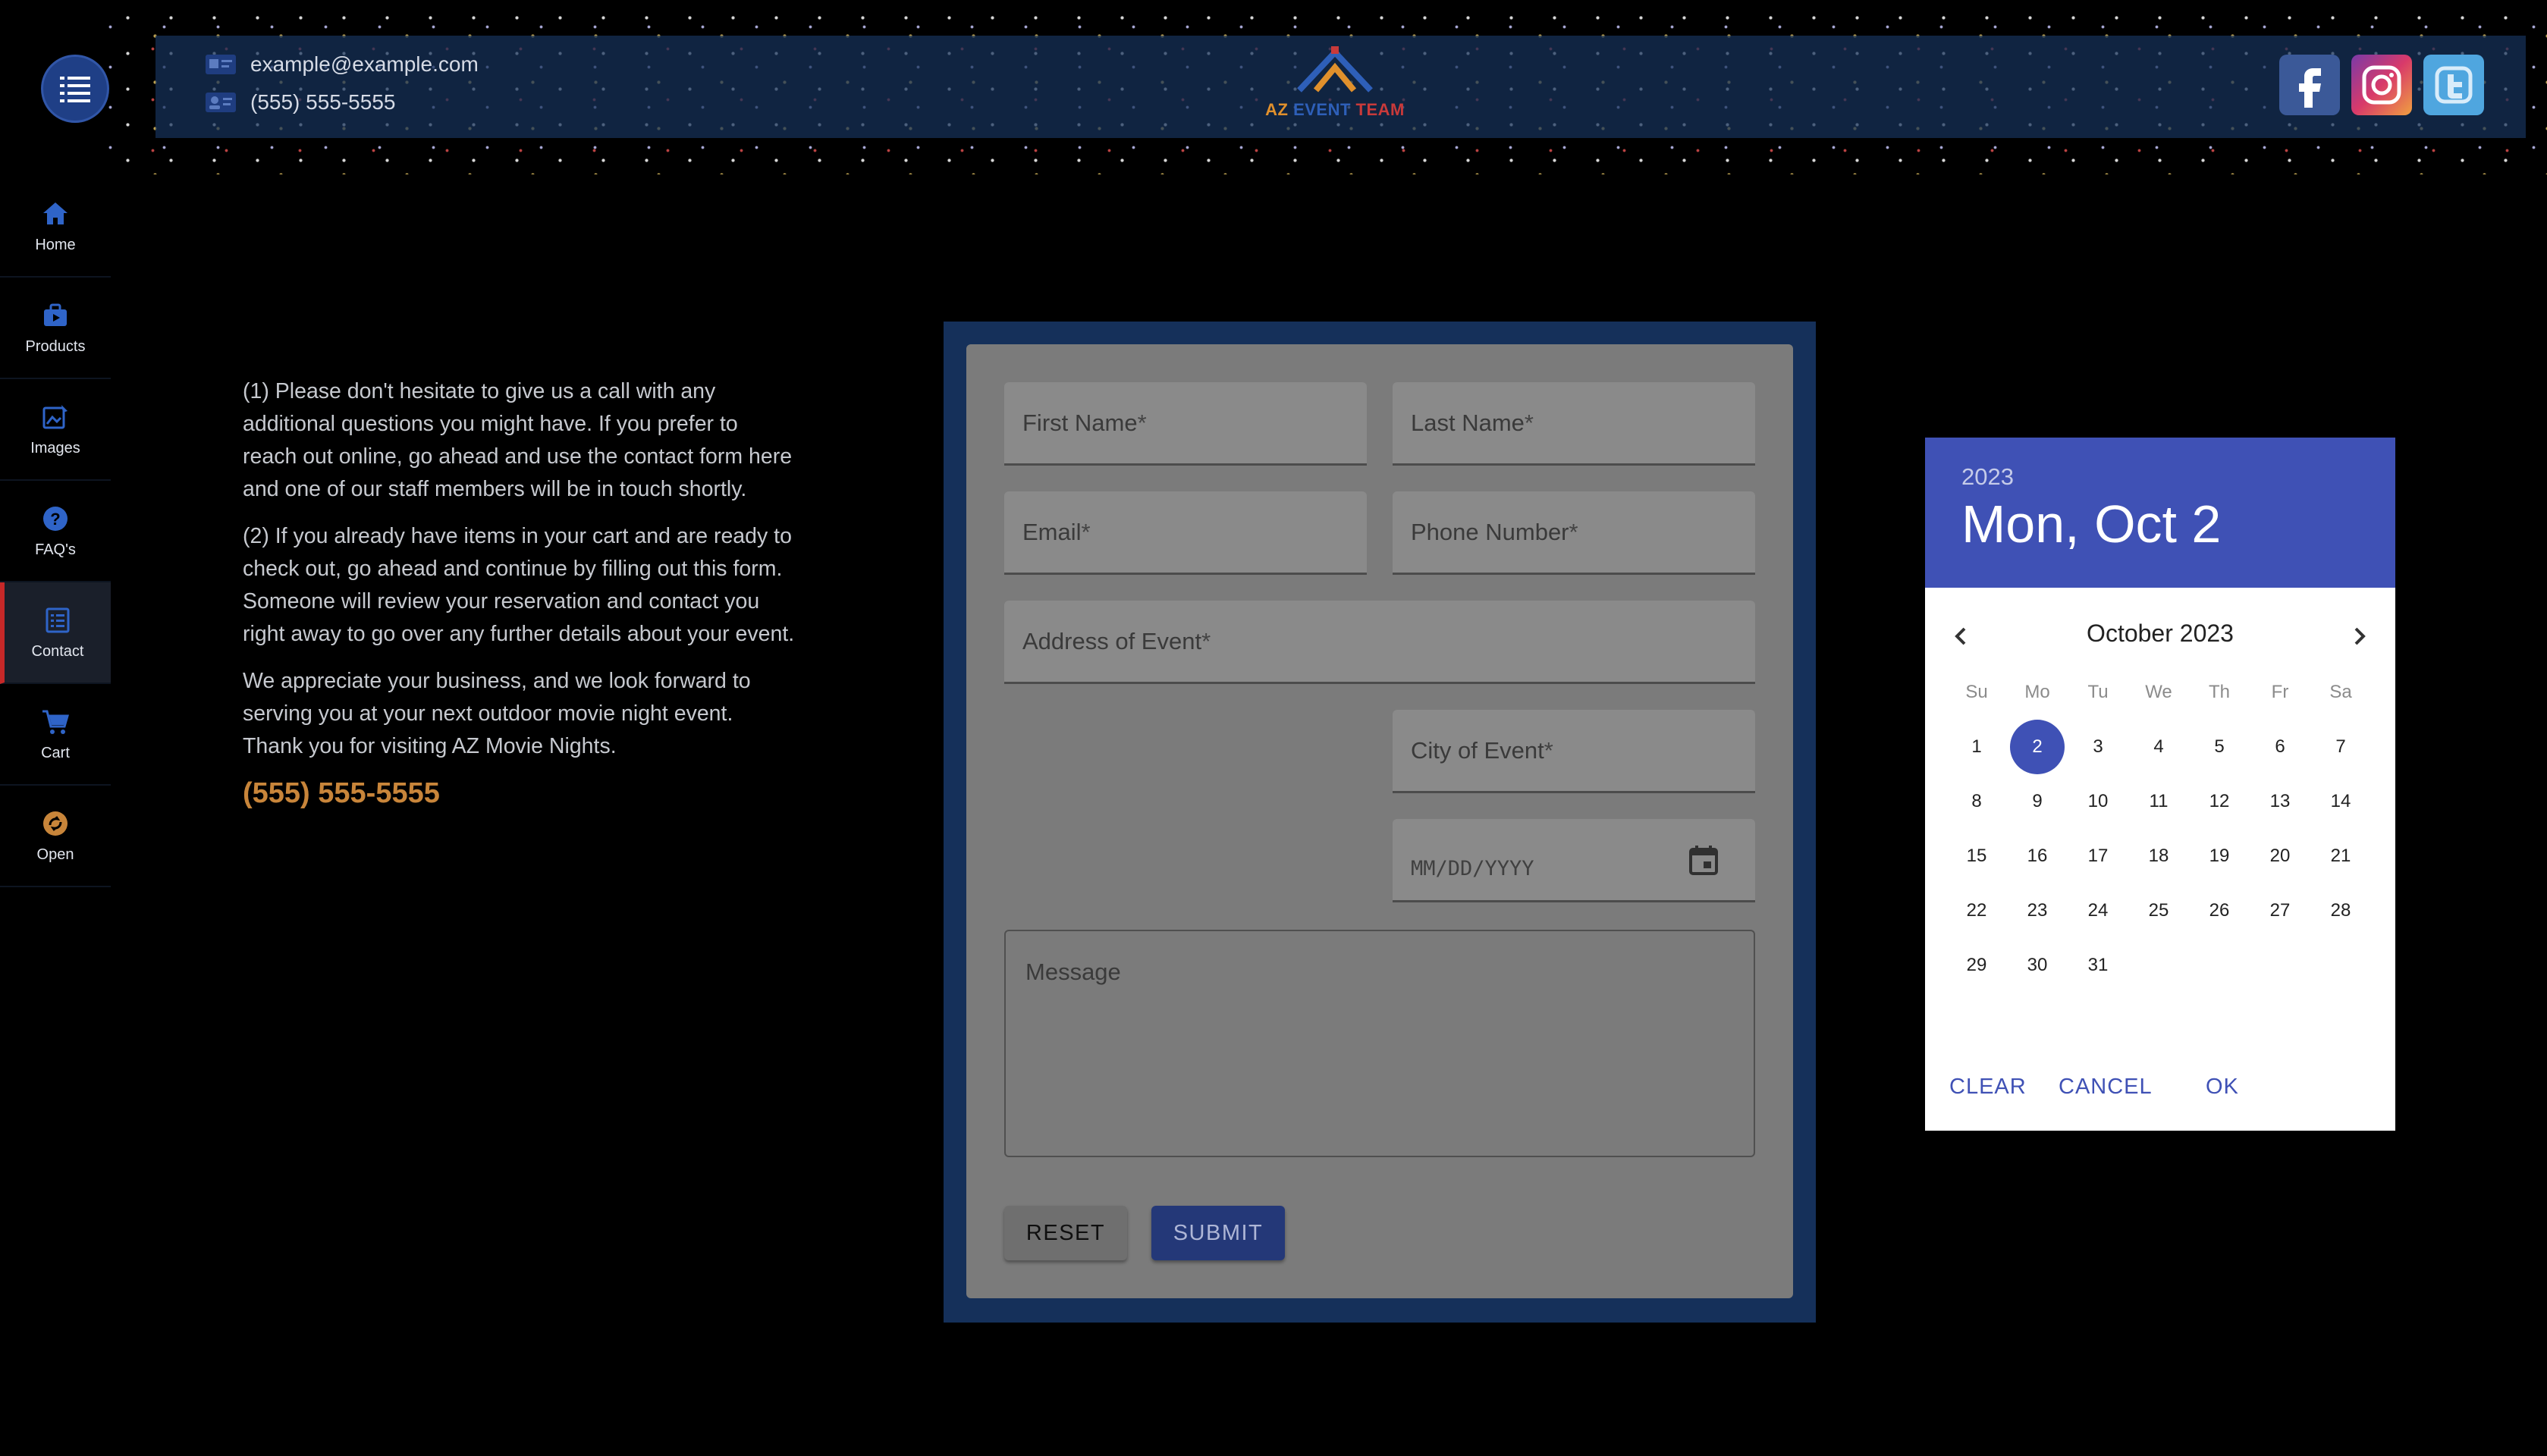 The height and width of the screenshot is (1456, 2547). Describe the element at coordinates (2340, 692) in the screenshot. I see `weekday-label: Sa` at that location.